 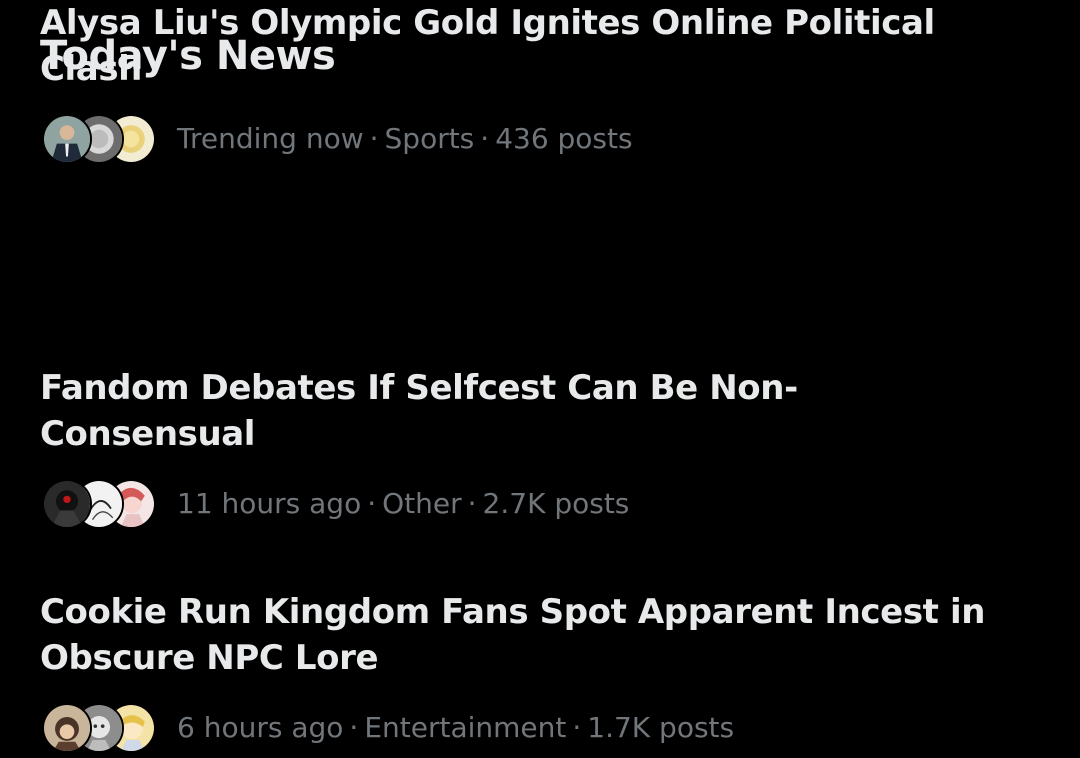 What do you see at coordinates (465, 727) in the screenshot?
I see `news-category: Entertainment` at bounding box center [465, 727].